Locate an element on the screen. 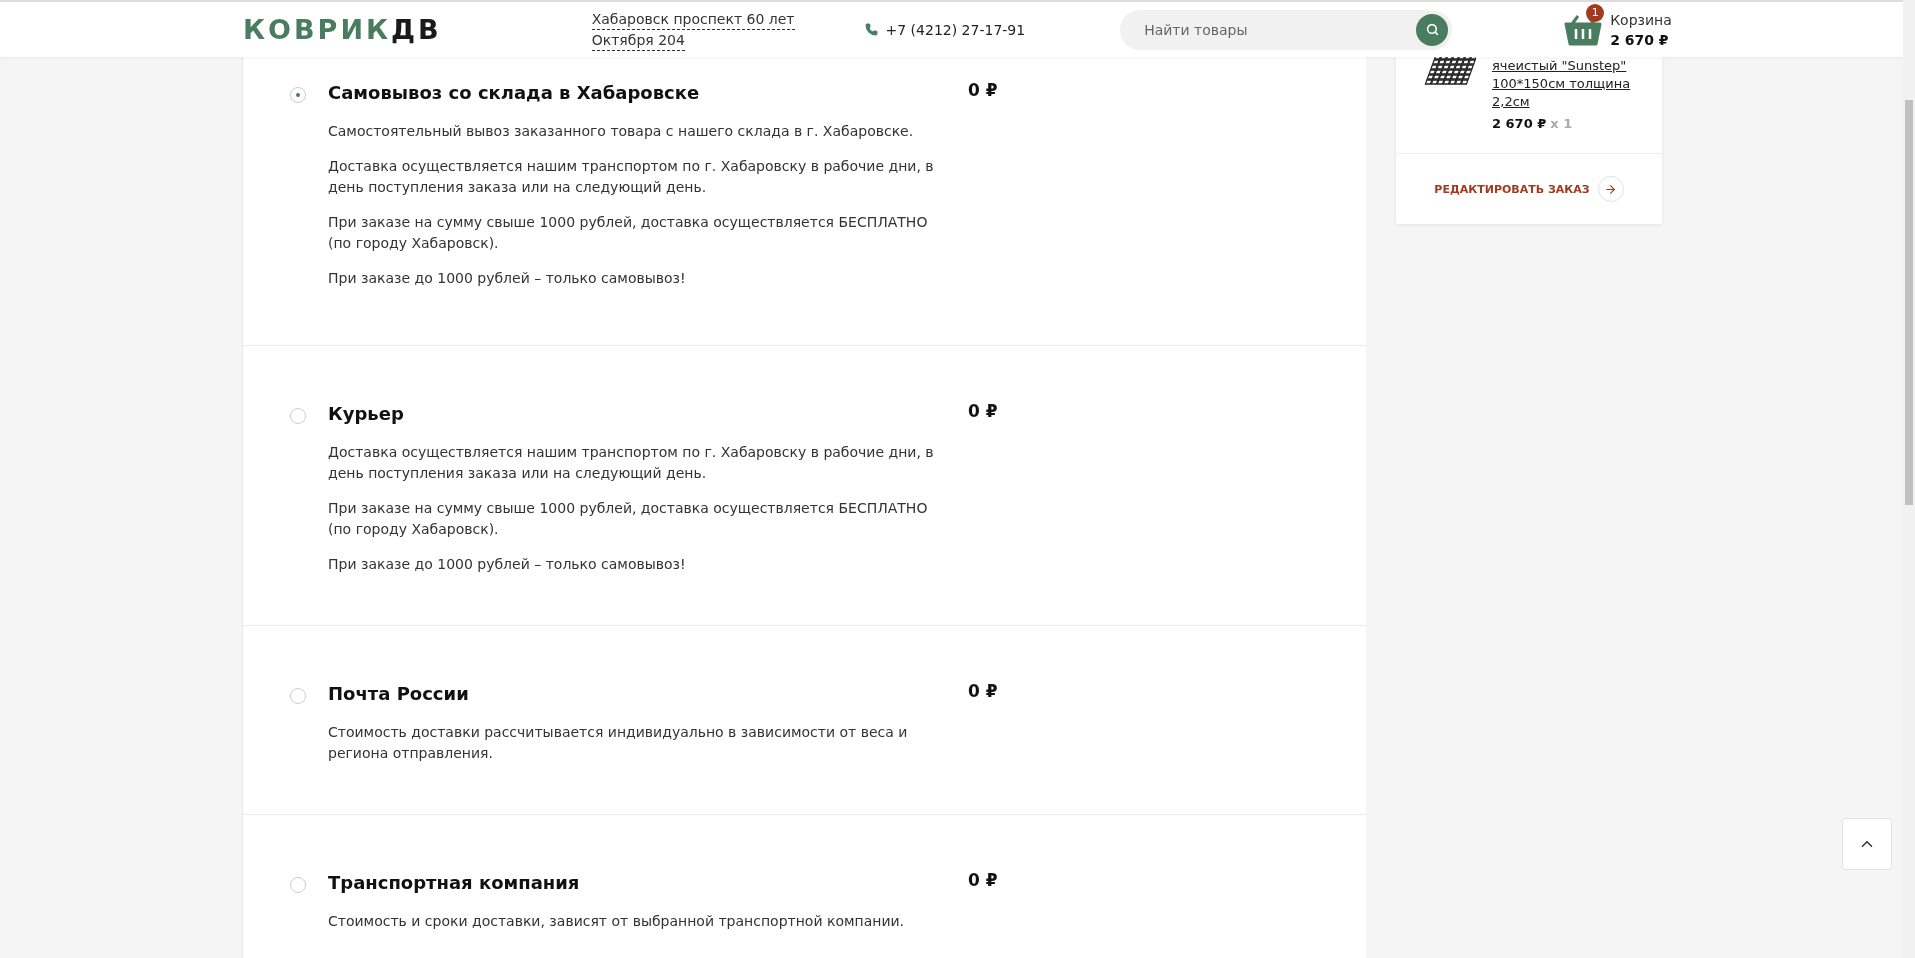 This screenshot has width=1915, height=958. arrow-button is located at coordinates (1610, 189).